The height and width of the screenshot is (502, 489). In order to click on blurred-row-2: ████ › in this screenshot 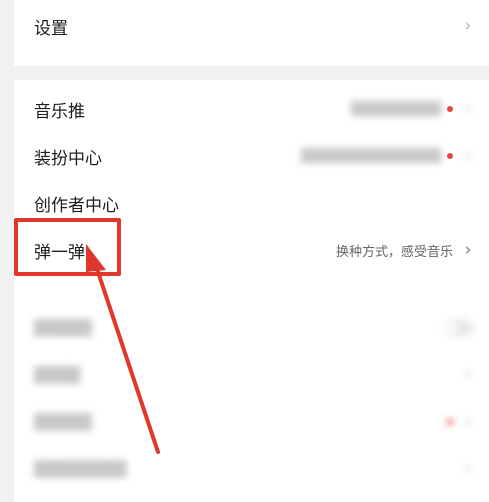, I will do `click(251, 375)`.